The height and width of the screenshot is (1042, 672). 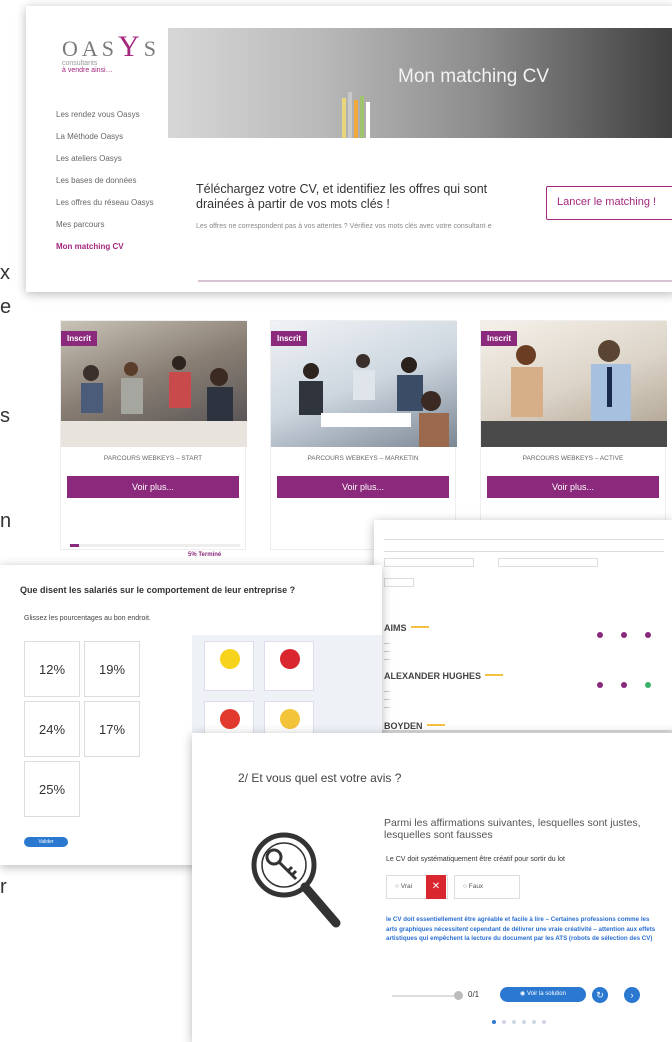 What do you see at coordinates (458, 995) in the screenshot?
I see `slider-knob` at bounding box center [458, 995].